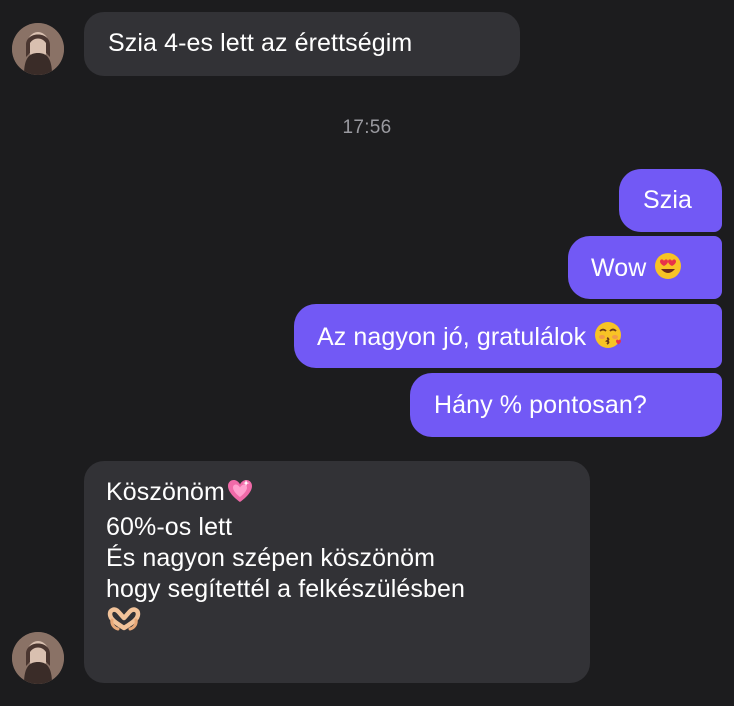 This screenshot has width=734, height=706. Describe the element at coordinates (540, 405) in the screenshot. I see `message-text: Hány % pontosan?` at that location.